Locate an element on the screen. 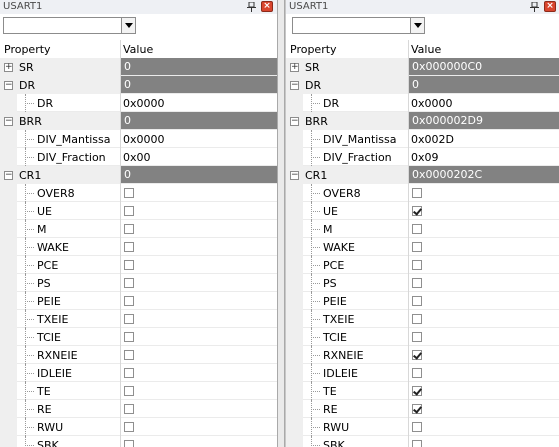  property-row: DIV_Fraction 0x09 is located at coordinates (422, 157).